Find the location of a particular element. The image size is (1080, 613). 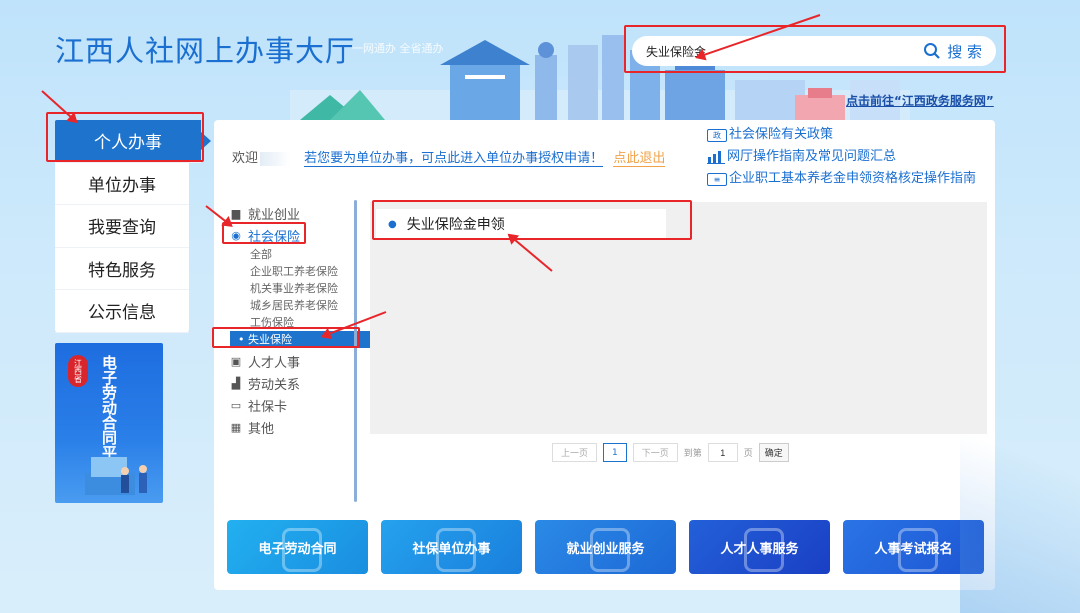

search-box: 搜 索 is located at coordinates (814, 51).